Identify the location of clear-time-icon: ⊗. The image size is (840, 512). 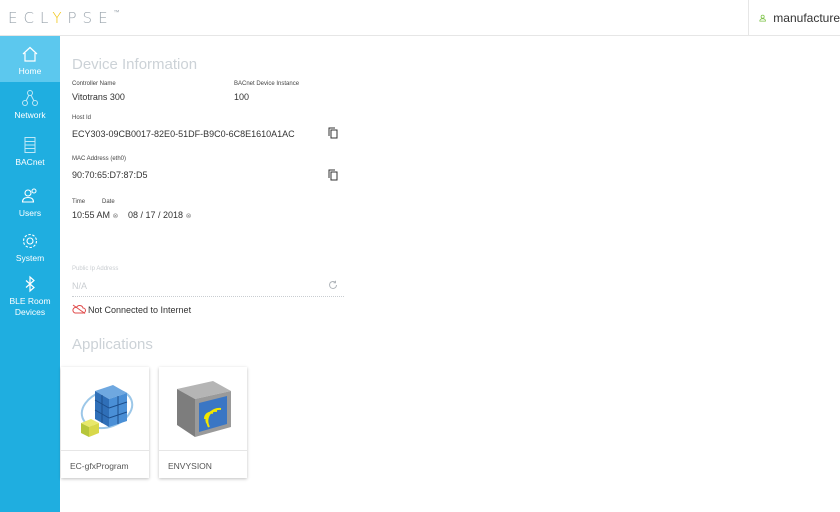
(116, 216).